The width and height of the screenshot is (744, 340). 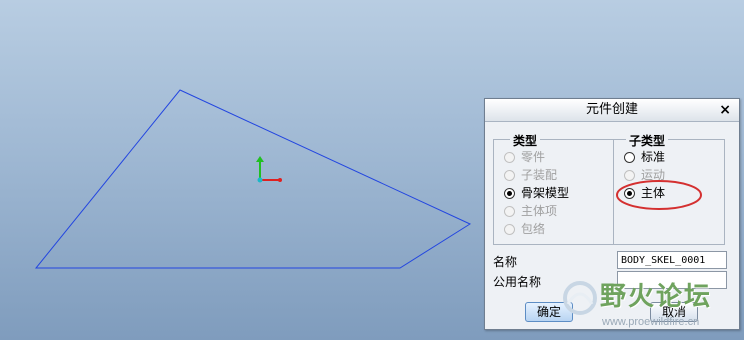 I want to click on watermark-text: 野火论坛, so click(x=656, y=297).